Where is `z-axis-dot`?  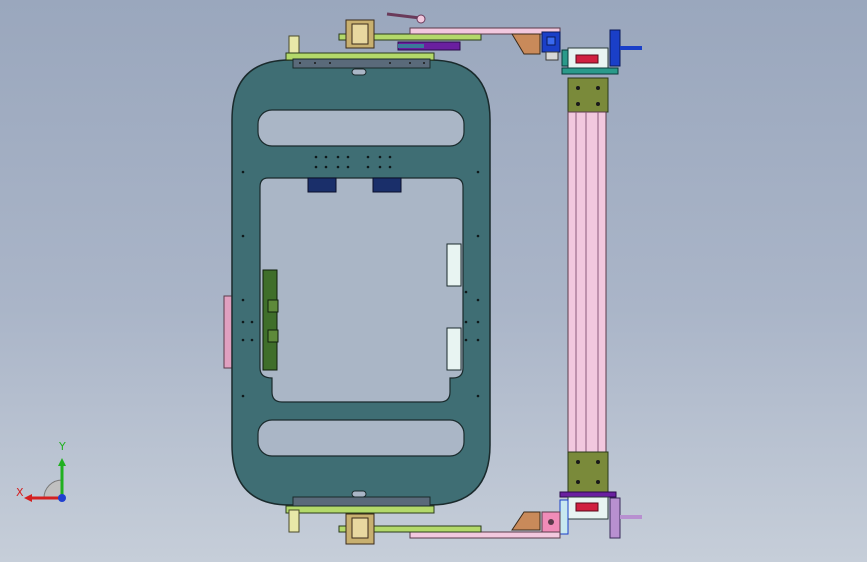 z-axis-dot is located at coordinates (62, 498).